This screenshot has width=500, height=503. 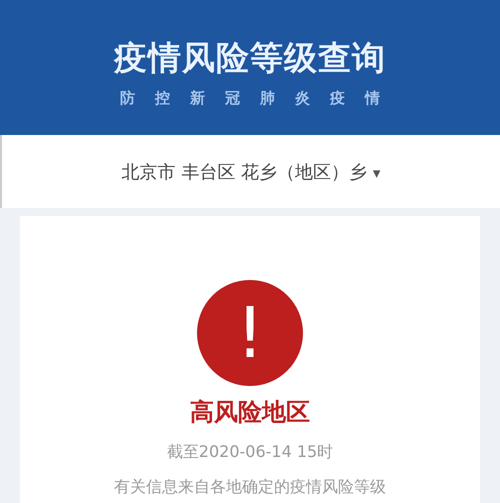 What do you see at coordinates (127, 98) in the screenshot?
I see `subtitle-character: 防` at bounding box center [127, 98].